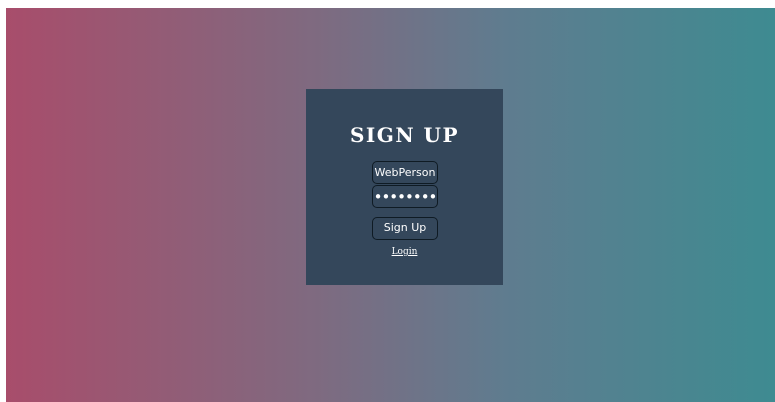 This screenshot has width=775, height=402. Describe the element at coordinates (405, 196) in the screenshot. I see `password-input` at that location.